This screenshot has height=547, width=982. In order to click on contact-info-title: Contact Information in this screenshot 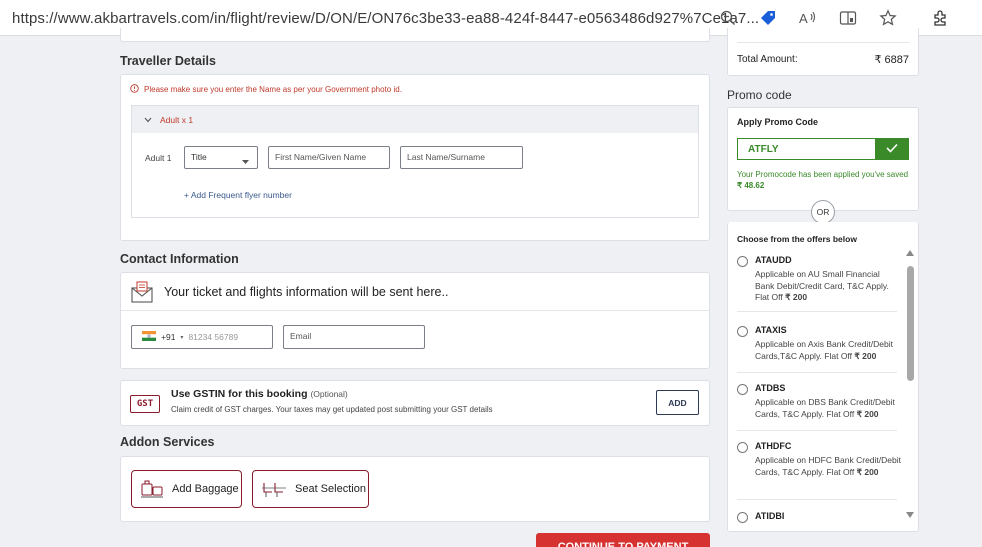, I will do `click(179, 259)`.